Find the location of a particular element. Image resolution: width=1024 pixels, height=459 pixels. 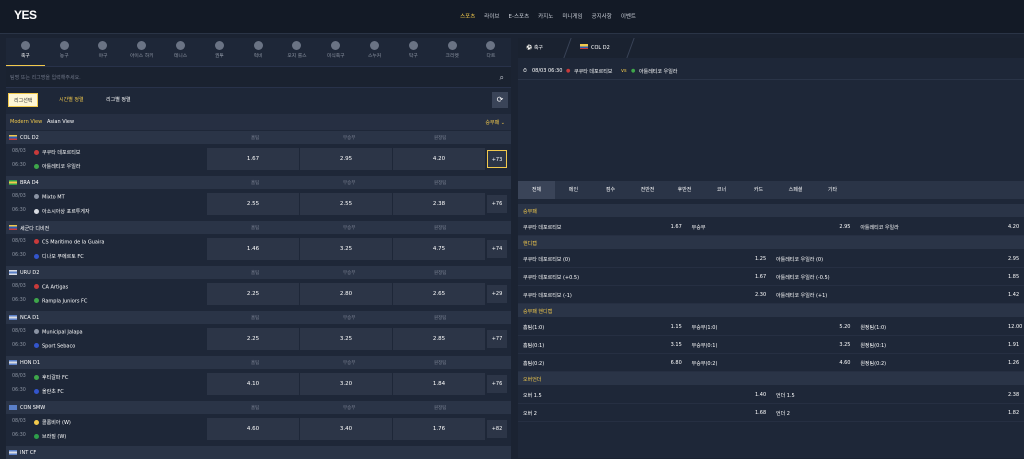

odds-away-button: 4.75 is located at coordinates (439, 249).